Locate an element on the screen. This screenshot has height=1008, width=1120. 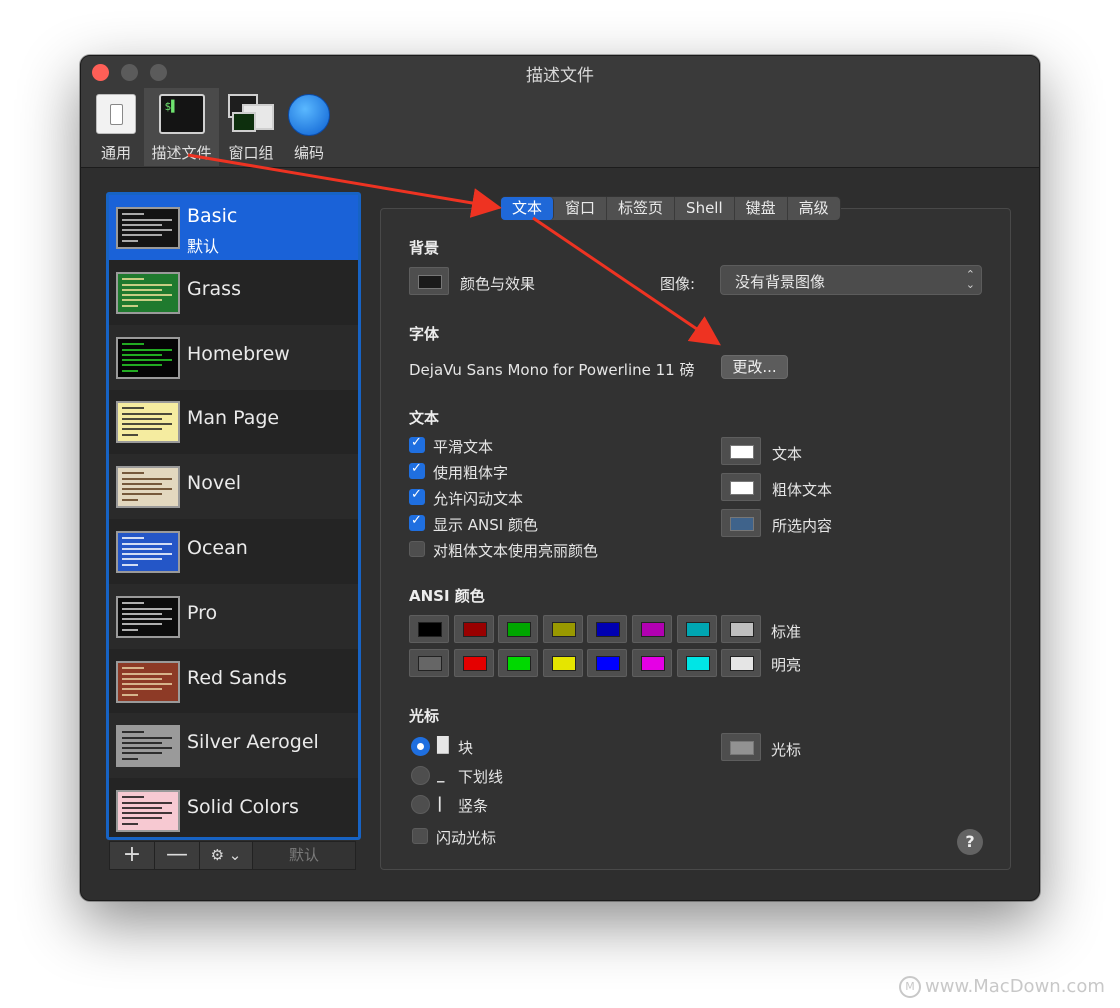
tab-1: 窗口 is located at coordinates (581, 208).